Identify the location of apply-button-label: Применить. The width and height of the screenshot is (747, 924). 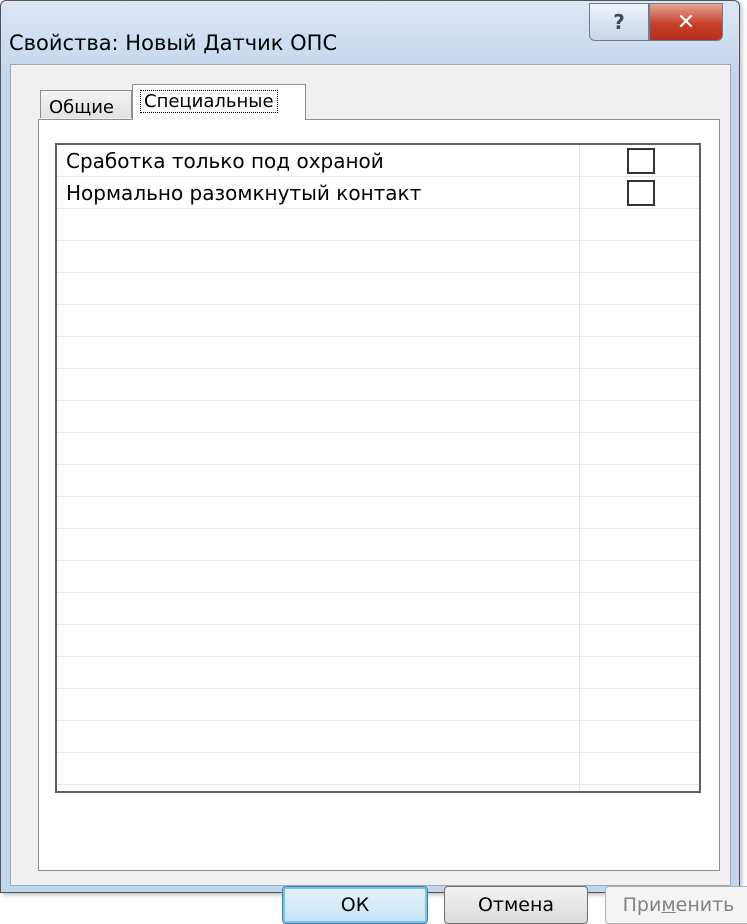
(678, 905).